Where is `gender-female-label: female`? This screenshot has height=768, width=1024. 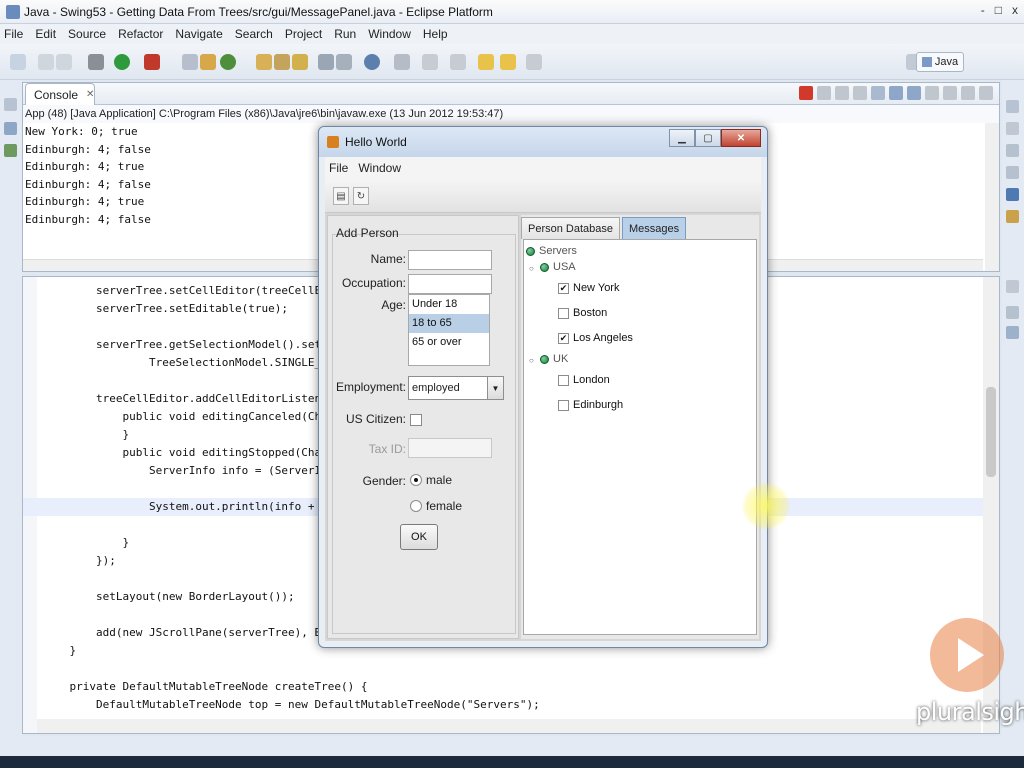 gender-female-label: female is located at coordinates (444, 506).